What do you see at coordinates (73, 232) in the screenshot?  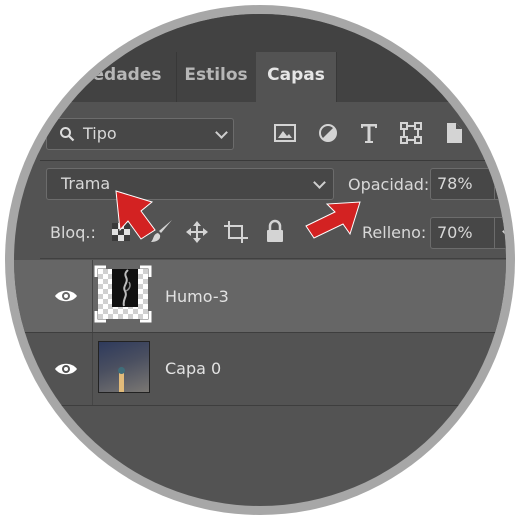 I see `lock-label: Bloq.:` at bounding box center [73, 232].